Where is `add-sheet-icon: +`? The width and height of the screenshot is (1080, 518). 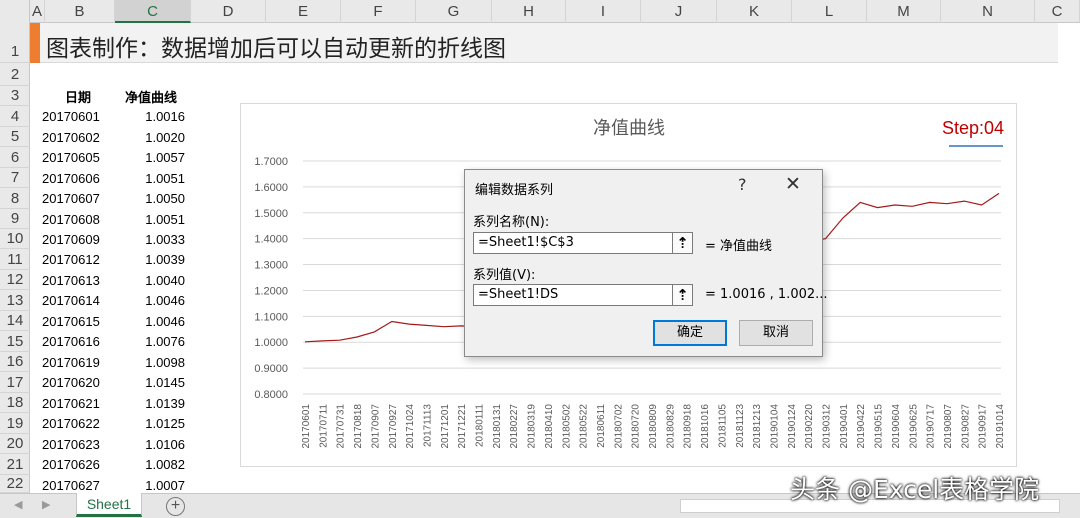
add-sheet-icon: + is located at coordinates (175, 506).